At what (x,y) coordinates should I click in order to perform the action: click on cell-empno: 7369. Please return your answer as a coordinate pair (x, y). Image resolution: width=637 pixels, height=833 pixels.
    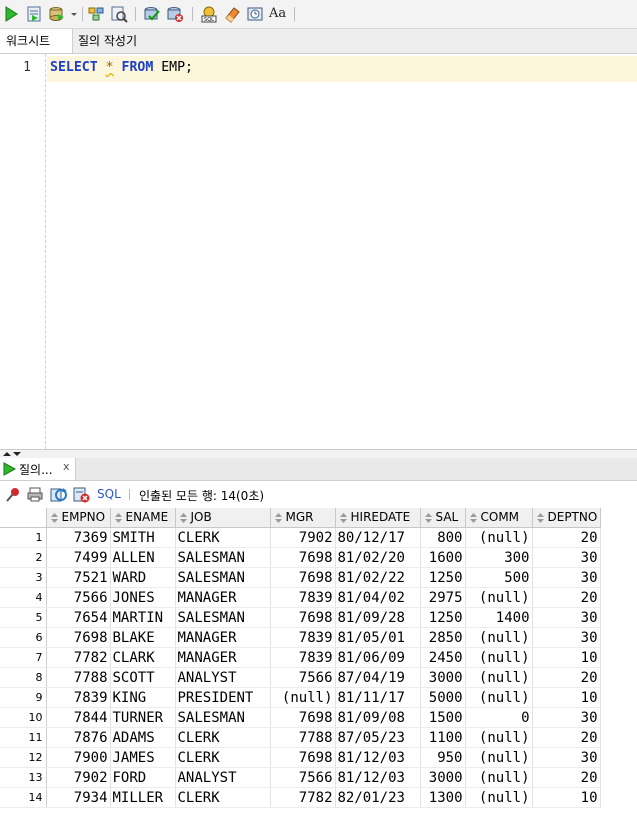
    Looking at the image, I should click on (78, 537).